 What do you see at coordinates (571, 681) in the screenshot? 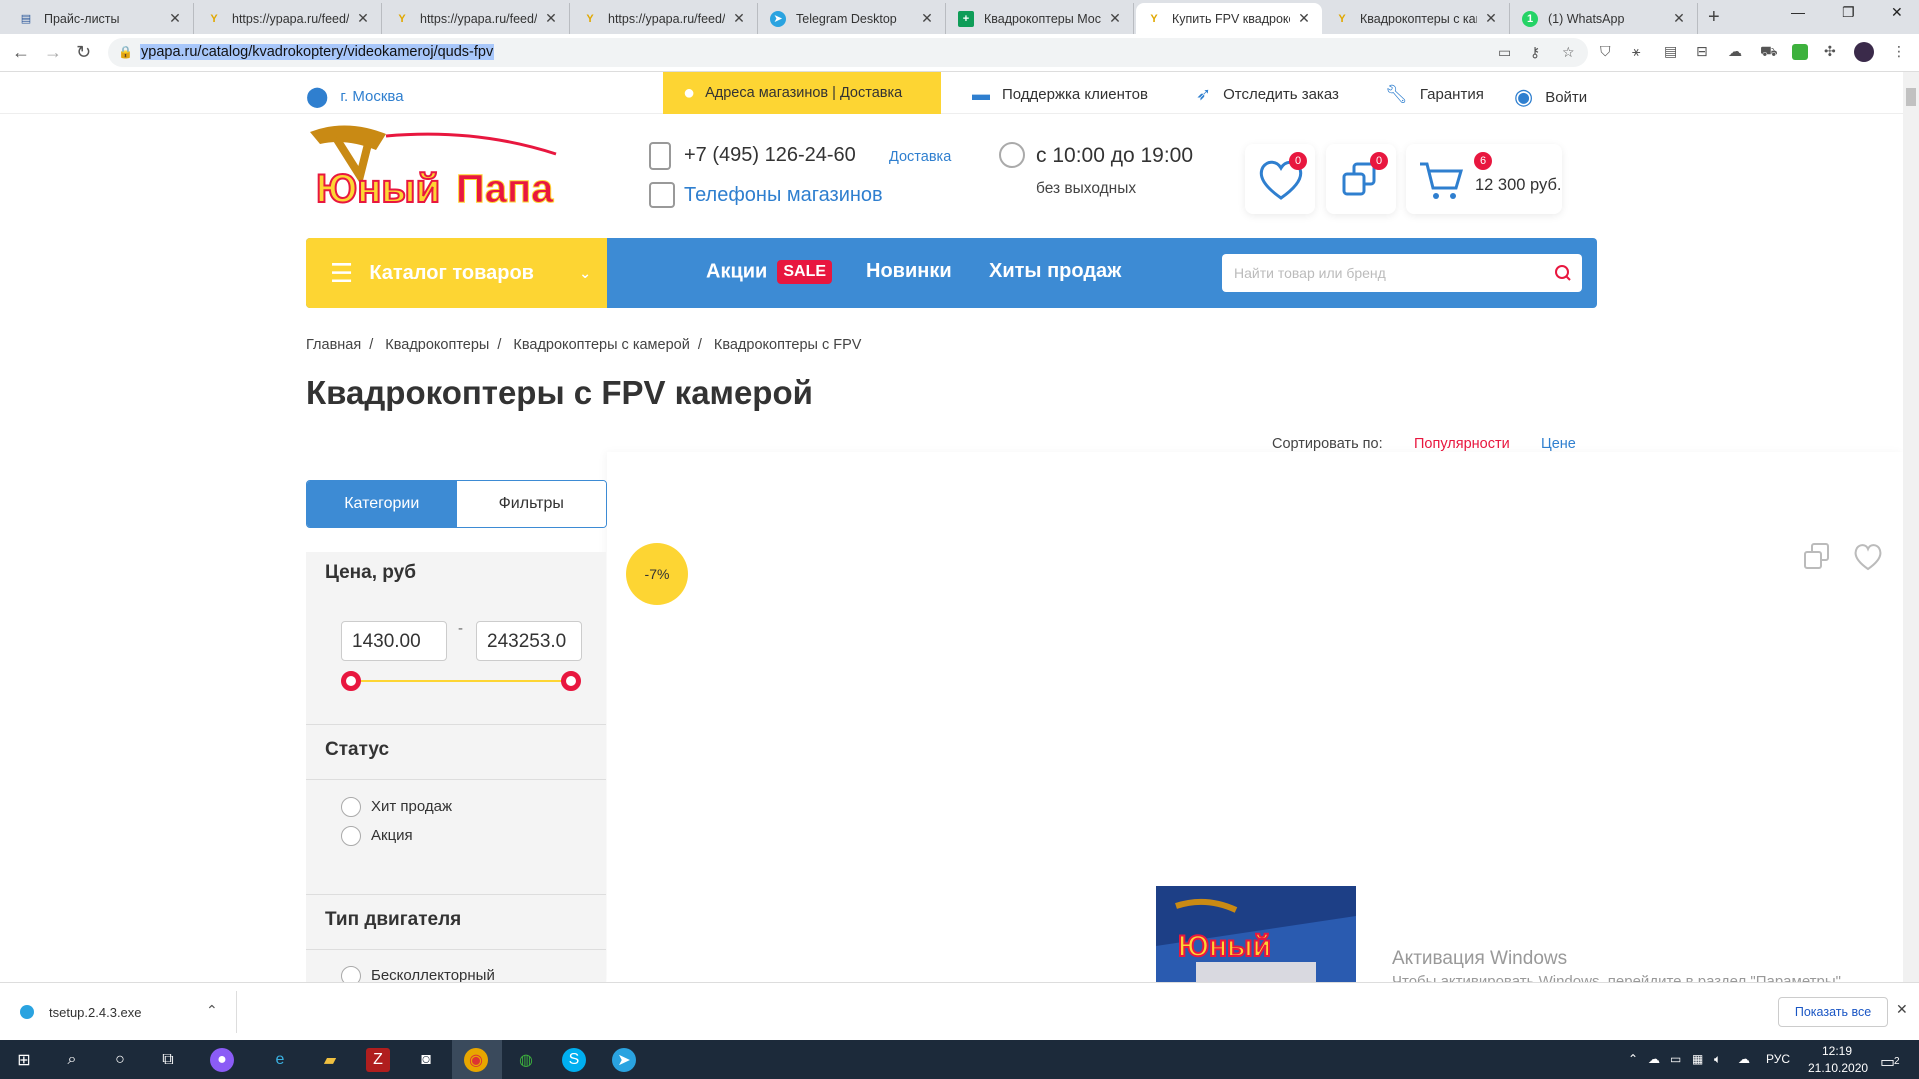
I see `price-slider-max-handle` at bounding box center [571, 681].